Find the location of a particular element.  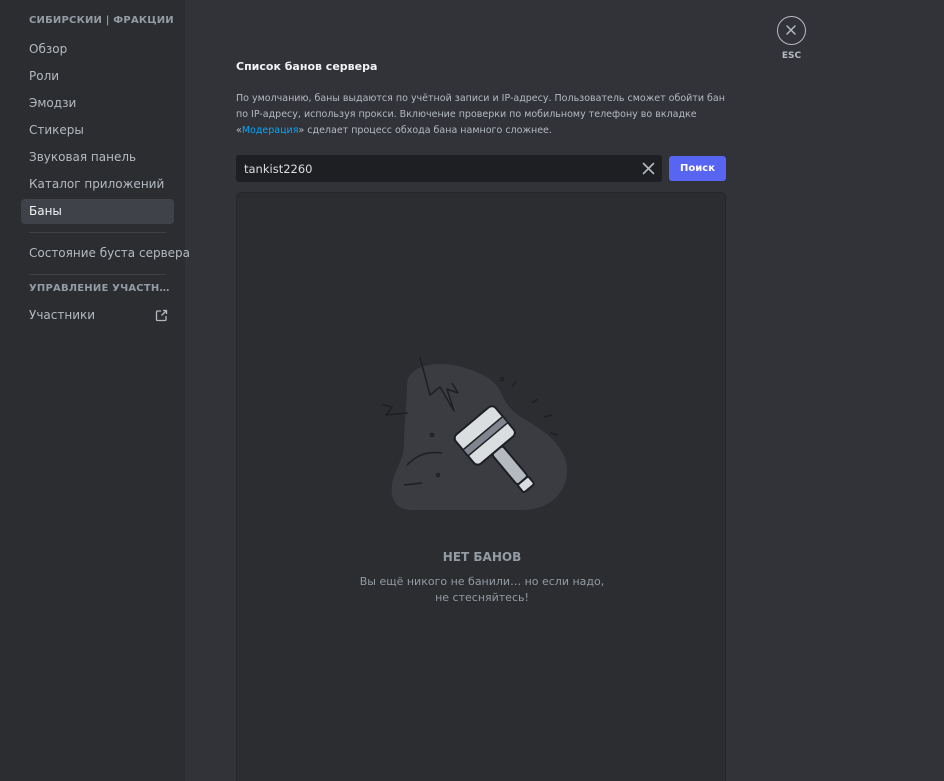

moderation-link: Модерация is located at coordinates (270, 130).